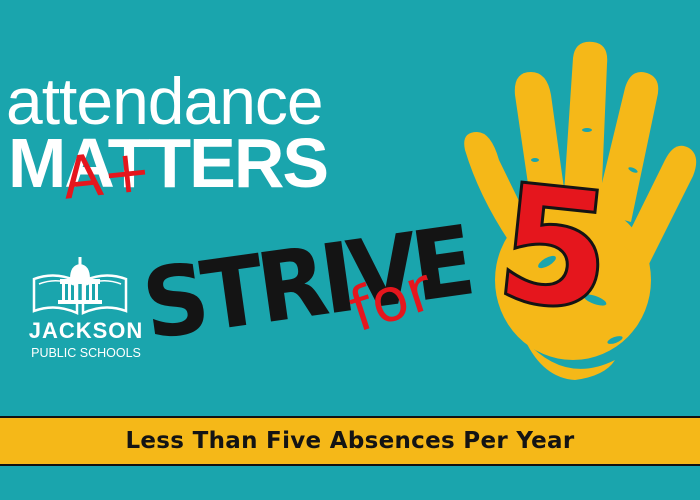 Image resolution: width=700 pixels, height=500 pixels. Describe the element at coordinates (168, 163) in the screenshot. I see `headline-matters: MATTERS` at that location.